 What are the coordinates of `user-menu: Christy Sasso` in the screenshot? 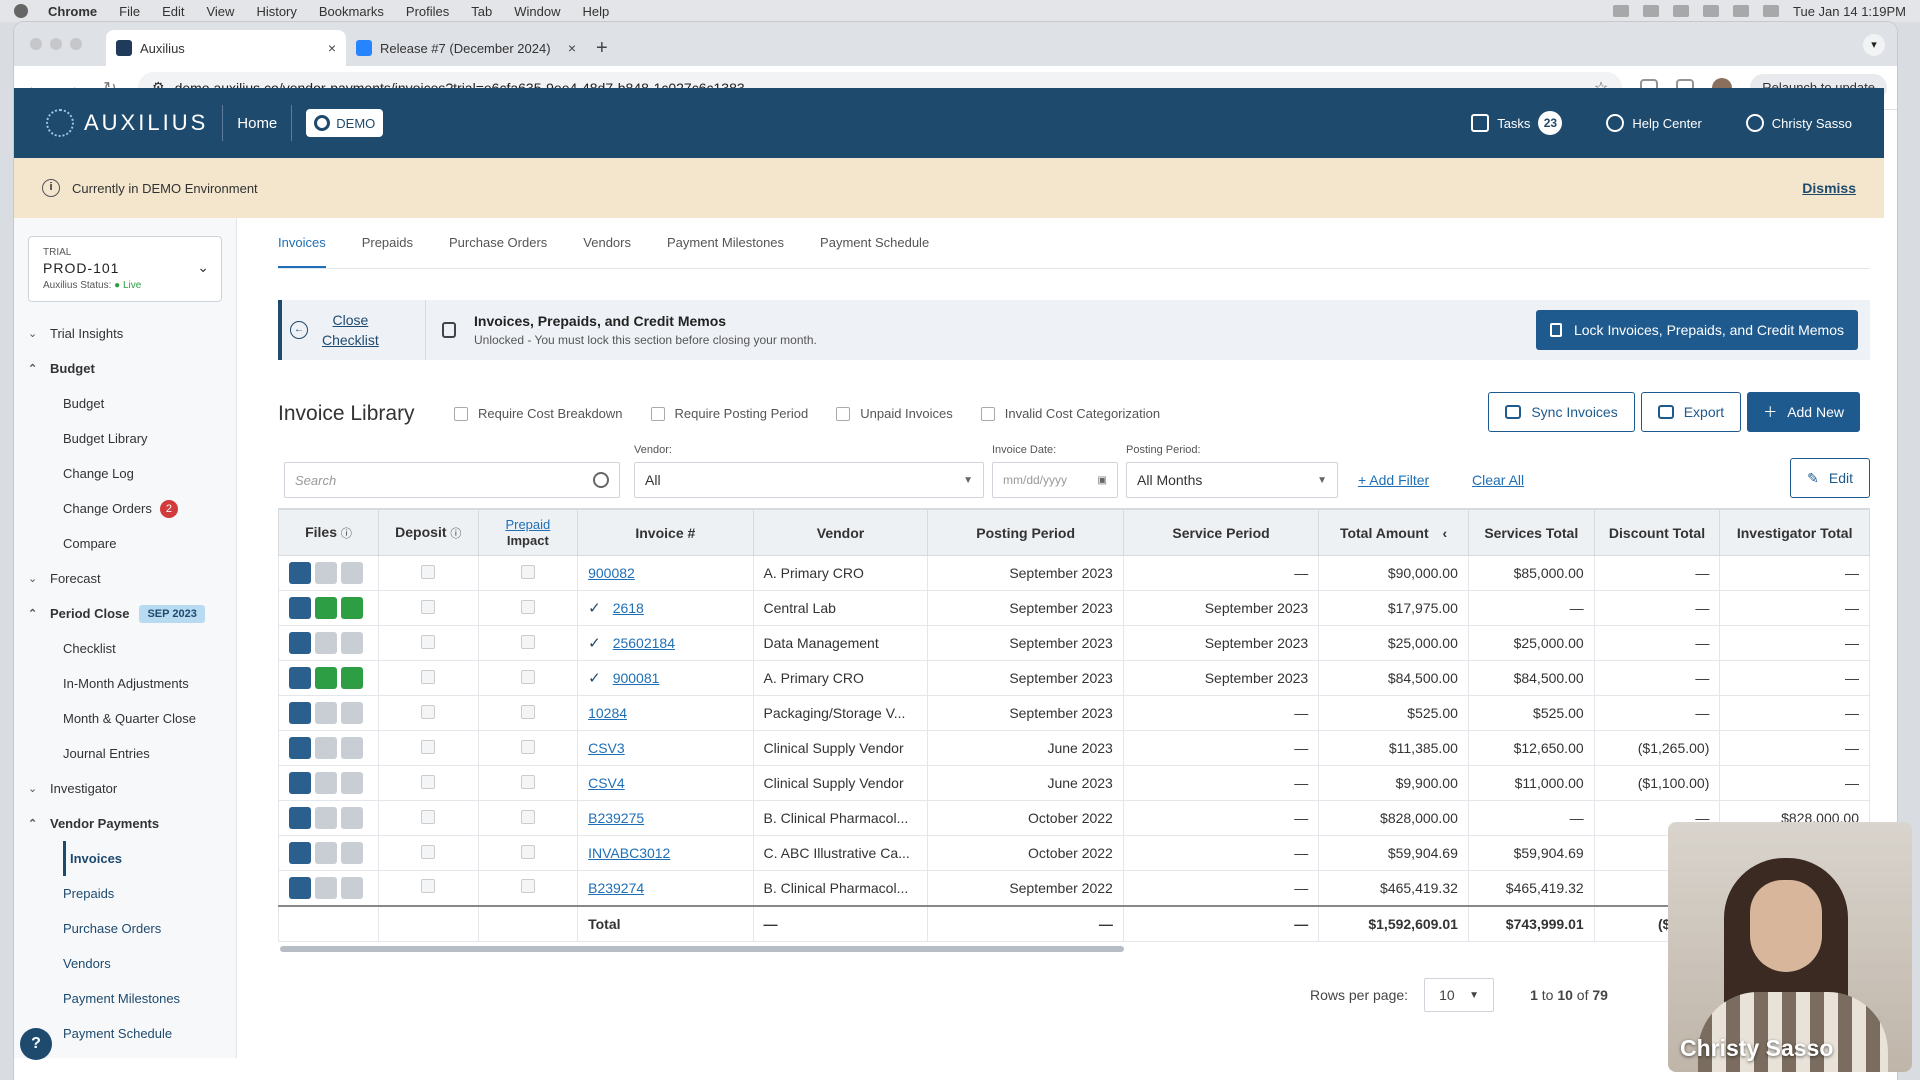 It's located at (1798, 123).